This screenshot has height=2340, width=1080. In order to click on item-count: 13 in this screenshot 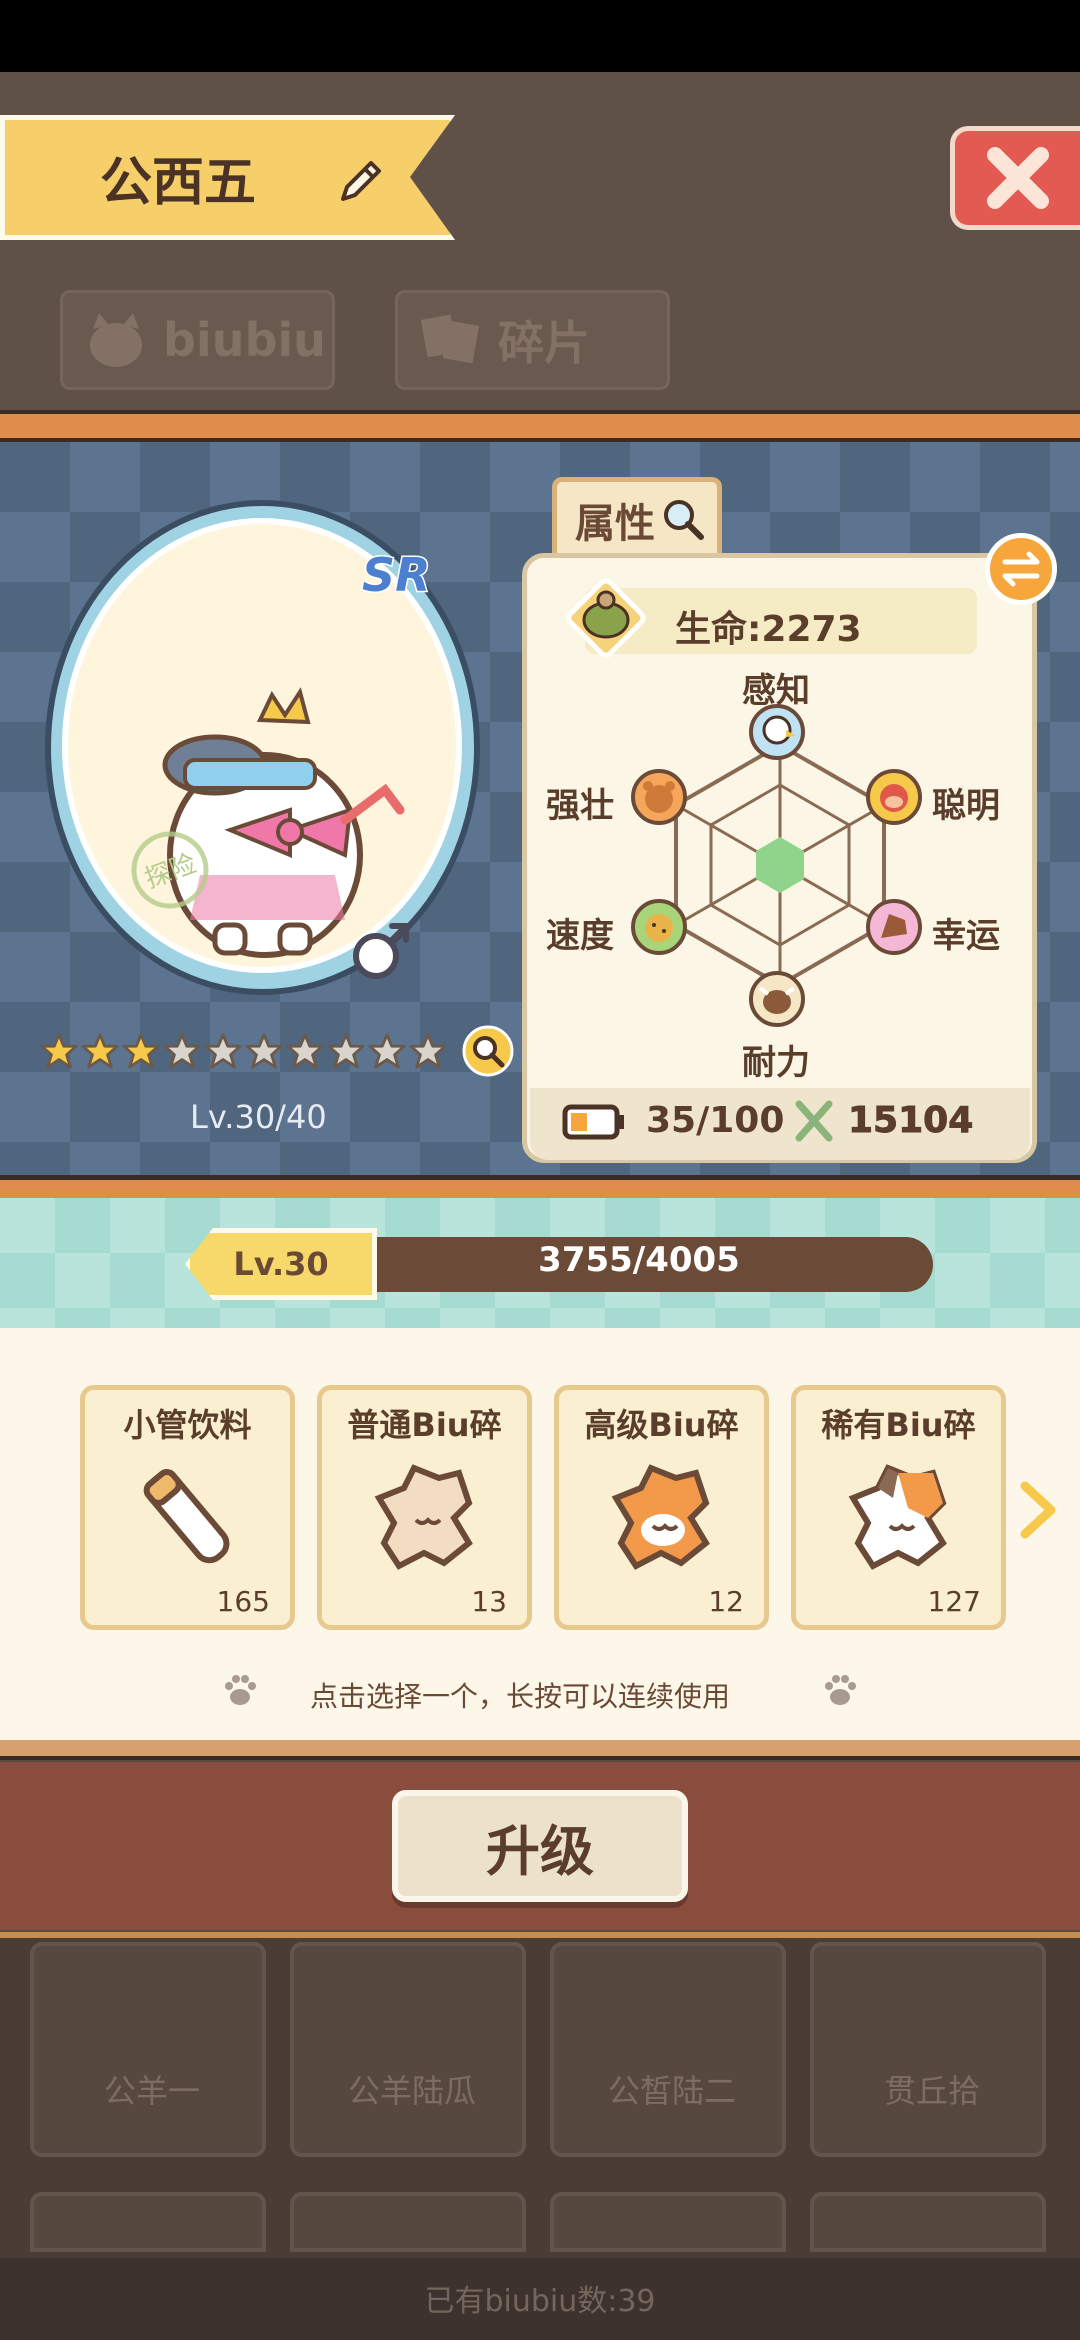, I will do `click(489, 1601)`.